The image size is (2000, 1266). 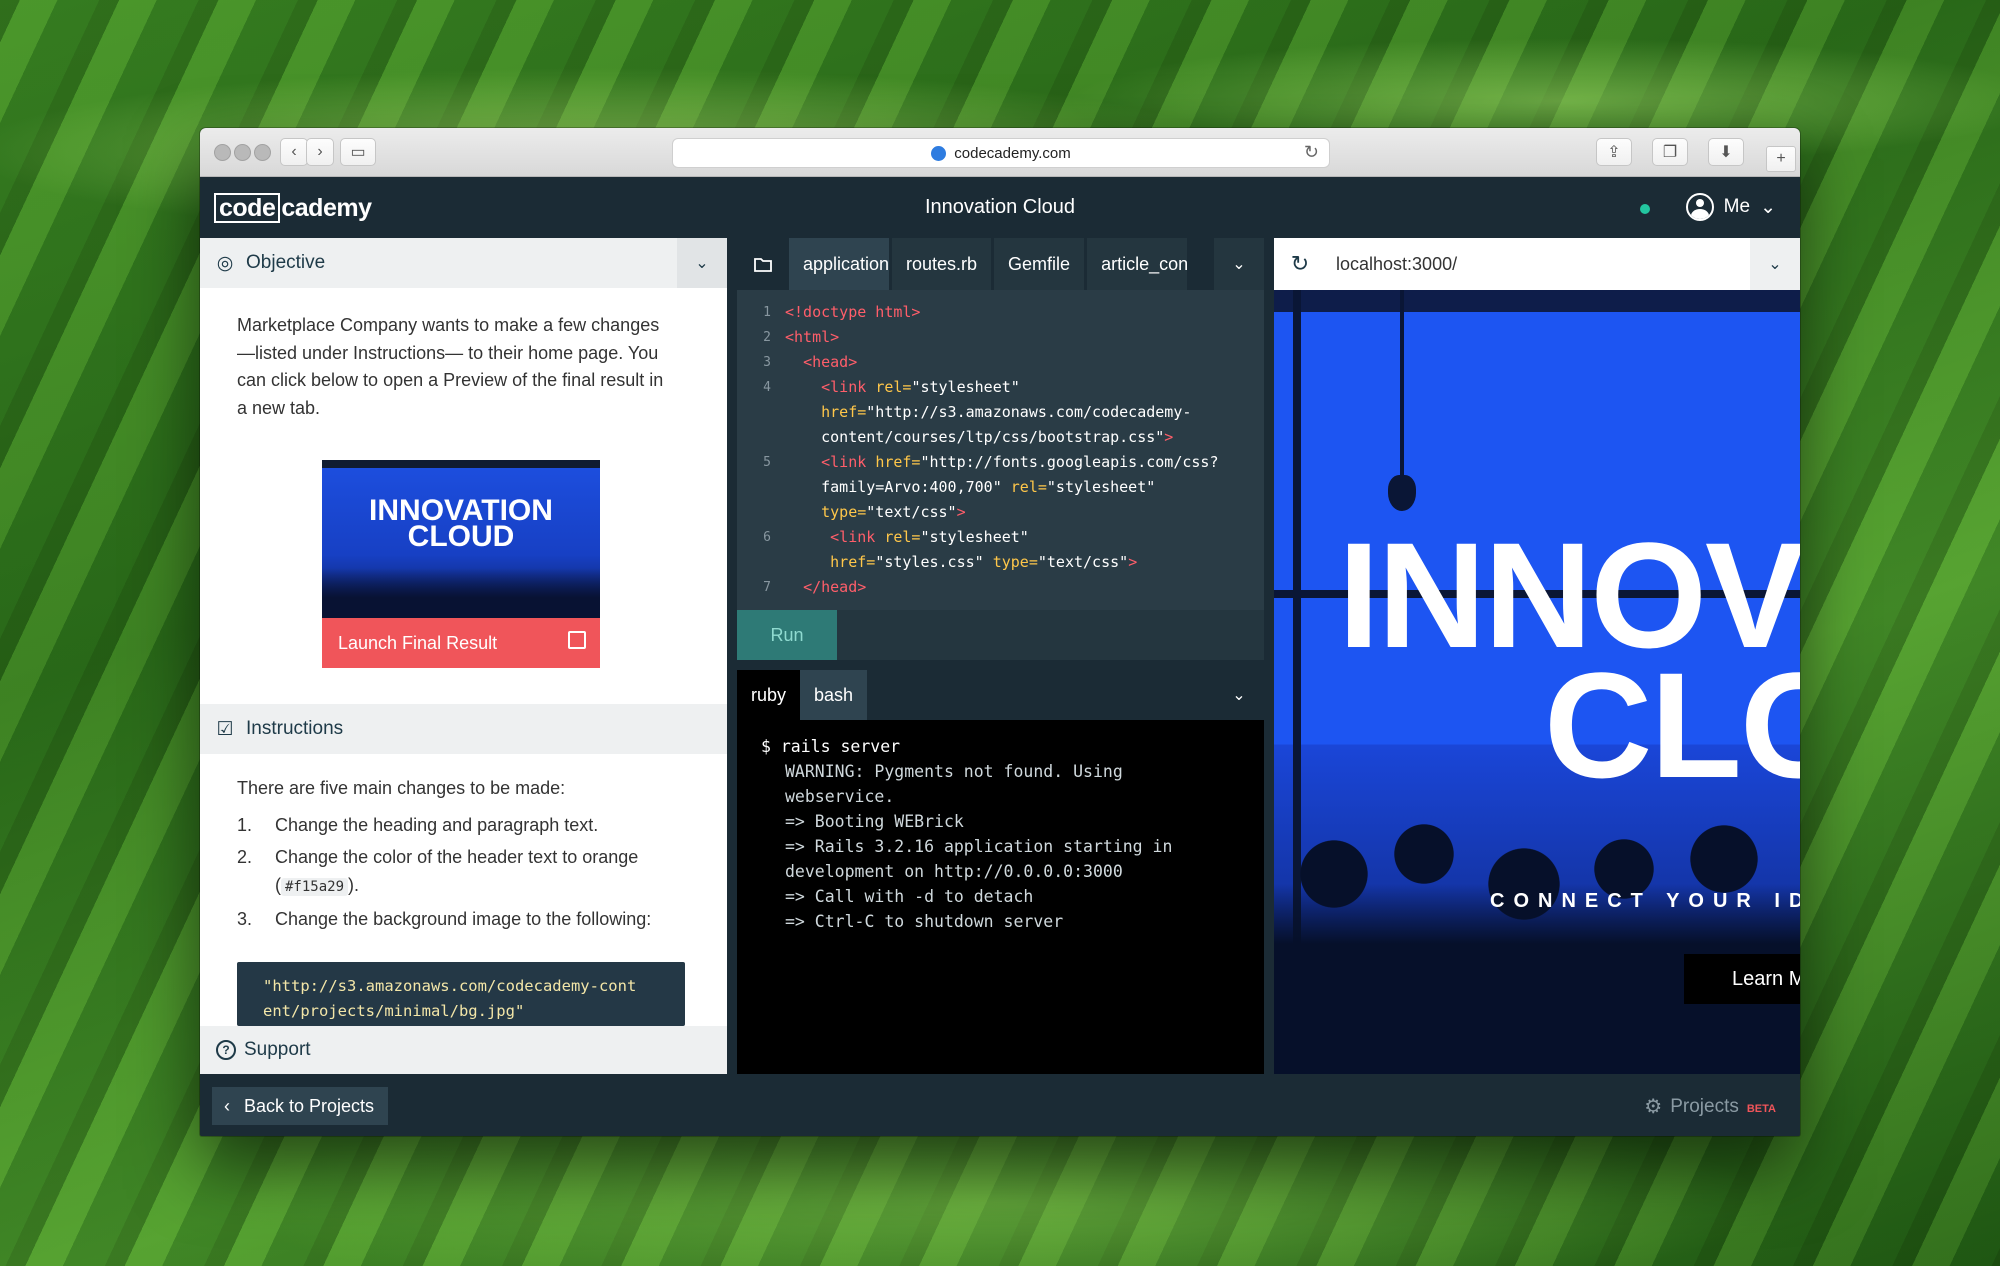 I want to click on run-button: Run, so click(x=787, y=635).